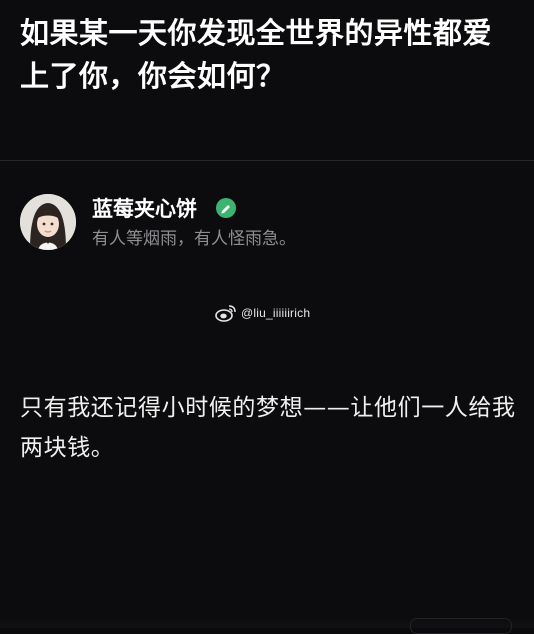 The width and height of the screenshot is (534, 634). I want to click on answer-body: 只有我还记得小时候的梦想——让他们一人给我两块钱。, so click(270, 428).